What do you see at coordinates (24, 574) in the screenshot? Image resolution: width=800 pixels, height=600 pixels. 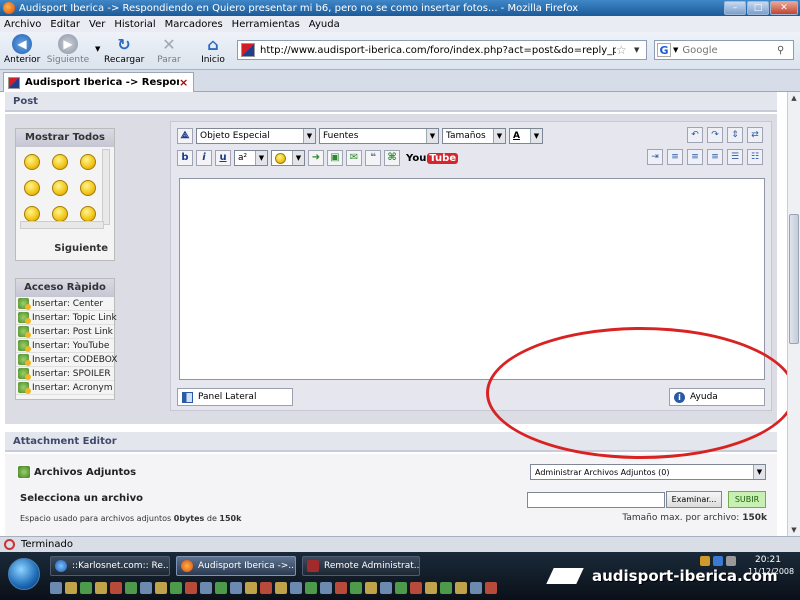 I see `start-button` at bounding box center [24, 574].